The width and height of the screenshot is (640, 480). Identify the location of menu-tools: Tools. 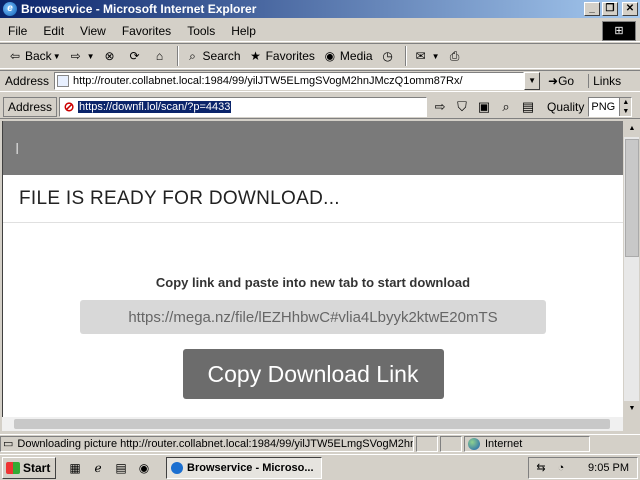
(201, 31).